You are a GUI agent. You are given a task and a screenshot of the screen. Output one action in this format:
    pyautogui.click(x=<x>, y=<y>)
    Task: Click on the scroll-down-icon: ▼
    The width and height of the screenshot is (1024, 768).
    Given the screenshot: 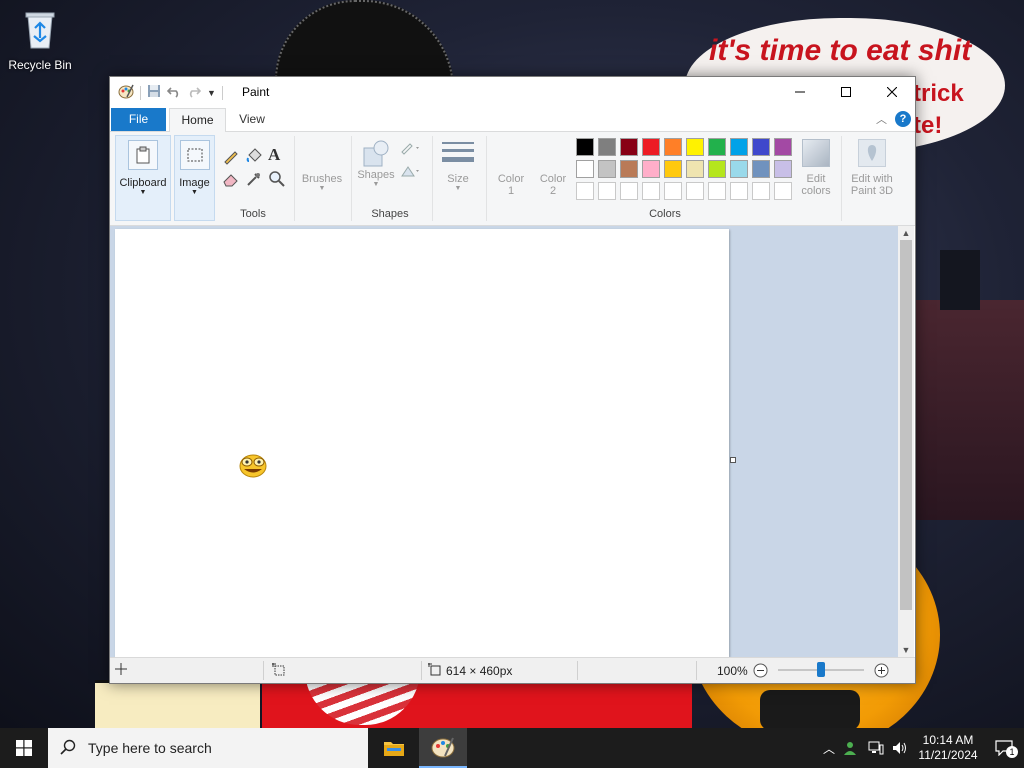 What is the action you would take?
    pyautogui.click(x=906, y=650)
    